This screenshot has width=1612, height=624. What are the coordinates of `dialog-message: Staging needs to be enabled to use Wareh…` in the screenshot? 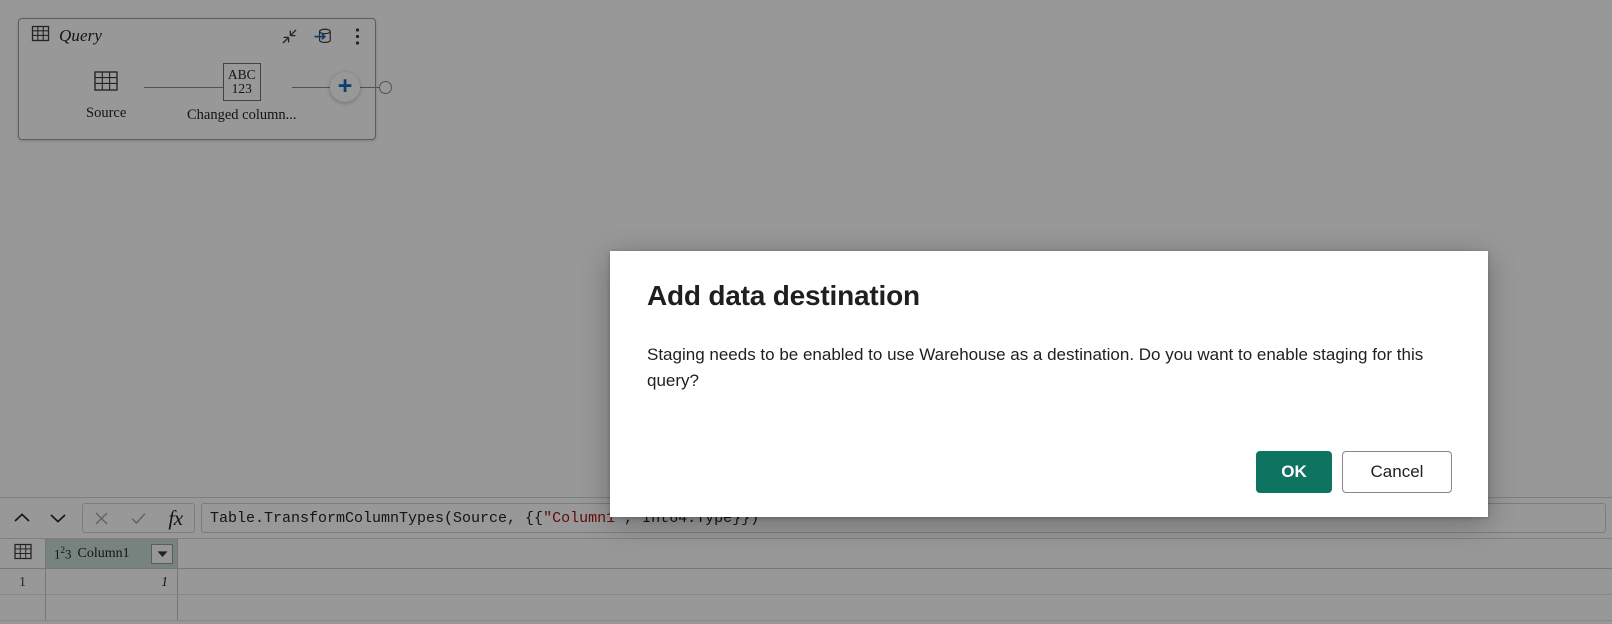 It's located at (1035, 367).